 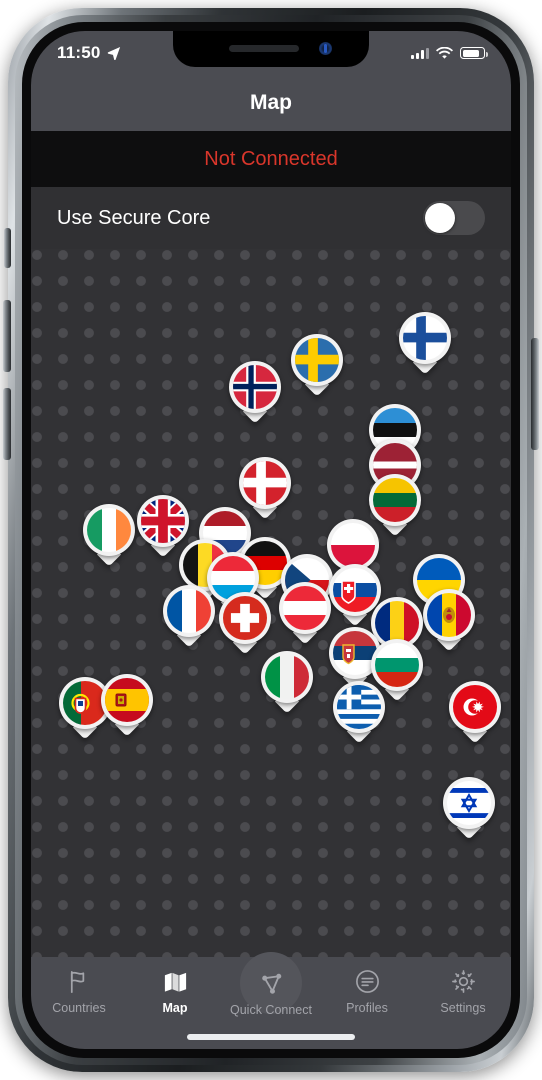 What do you see at coordinates (287, 677) in the screenshot?
I see `flag-icon-it` at bounding box center [287, 677].